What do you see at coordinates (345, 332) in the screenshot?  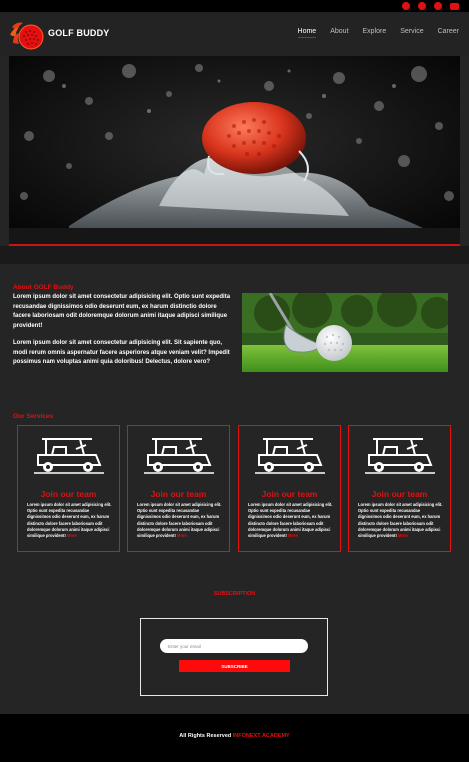 I see `golf-club-image` at bounding box center [345, 332].